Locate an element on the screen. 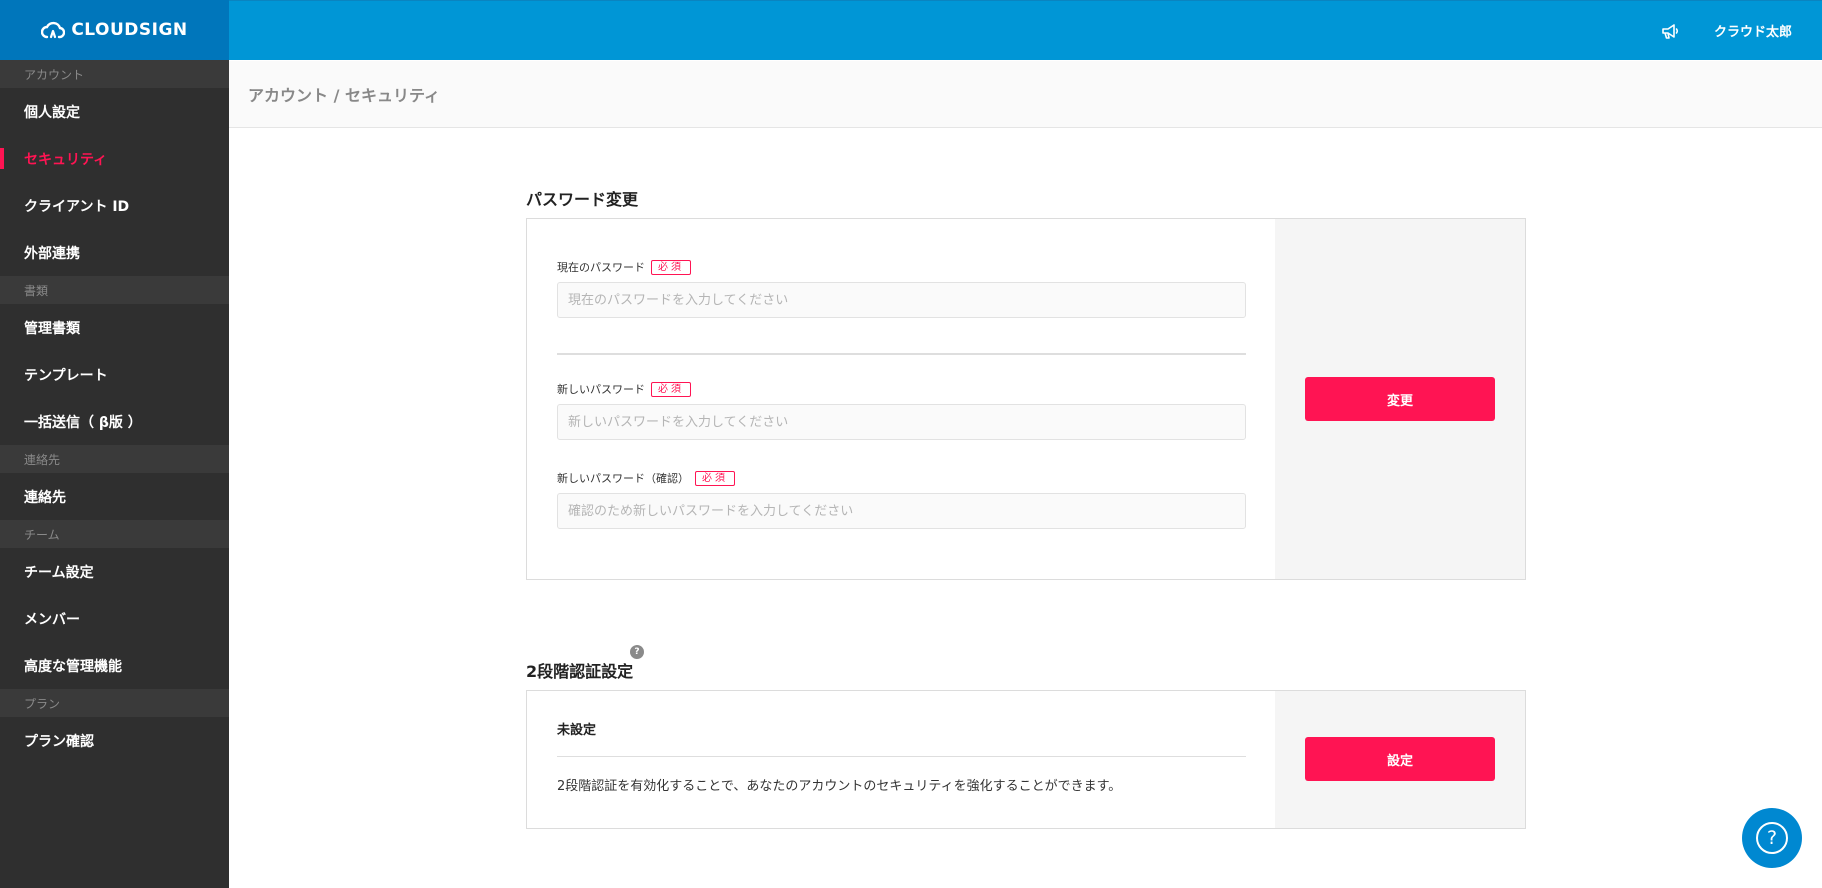 This screenshot has height=888, width=1822. breadcrumb: アカウント / セキュリティ is located at coordinates (344, 95).